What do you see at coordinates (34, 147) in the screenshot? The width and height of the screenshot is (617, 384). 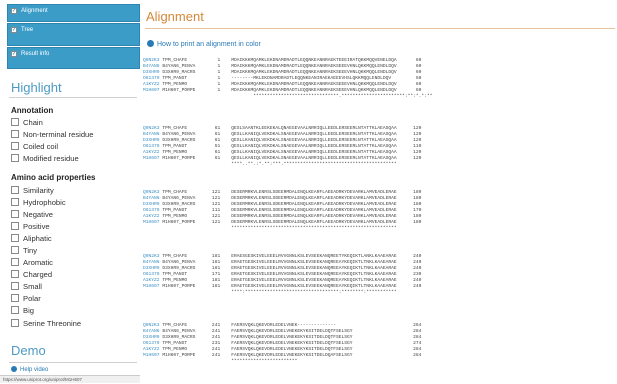 I see `option-coiled-coil: Coiled coil` at bounding box center [34, 147].